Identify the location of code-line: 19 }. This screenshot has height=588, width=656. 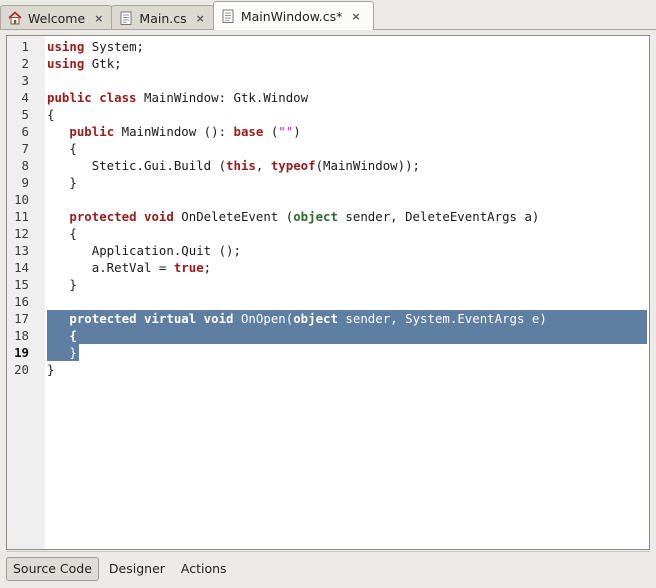
(328, 352).